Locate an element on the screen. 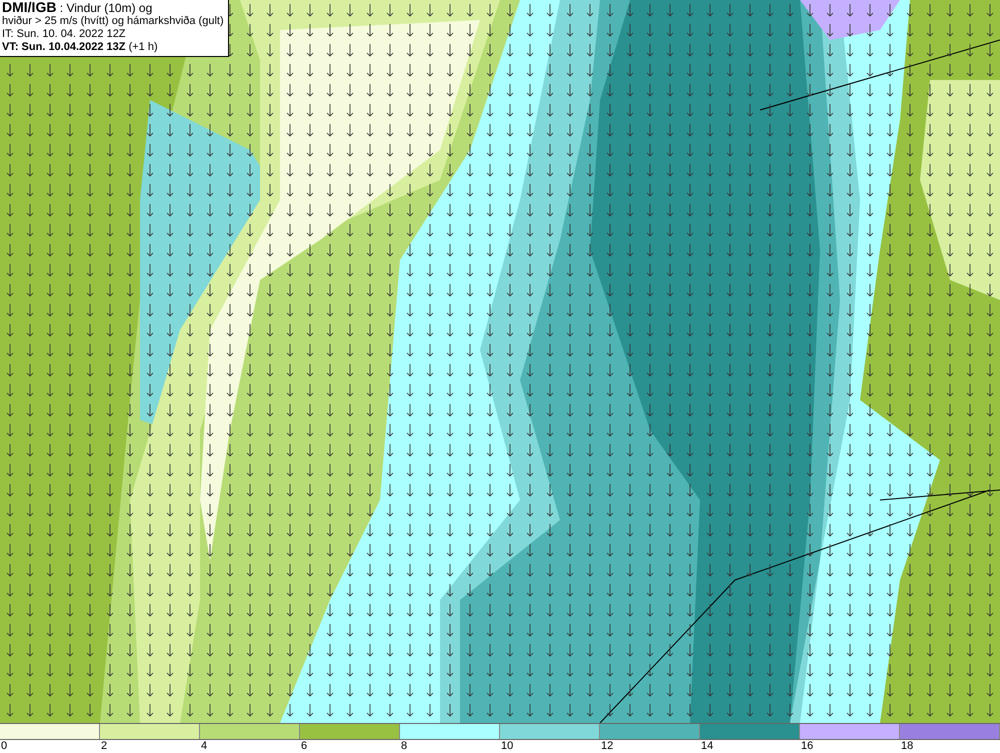 This screenshot has width=1000, height=753. legend-tick-label: 10 is located at coordinates (507, 746).